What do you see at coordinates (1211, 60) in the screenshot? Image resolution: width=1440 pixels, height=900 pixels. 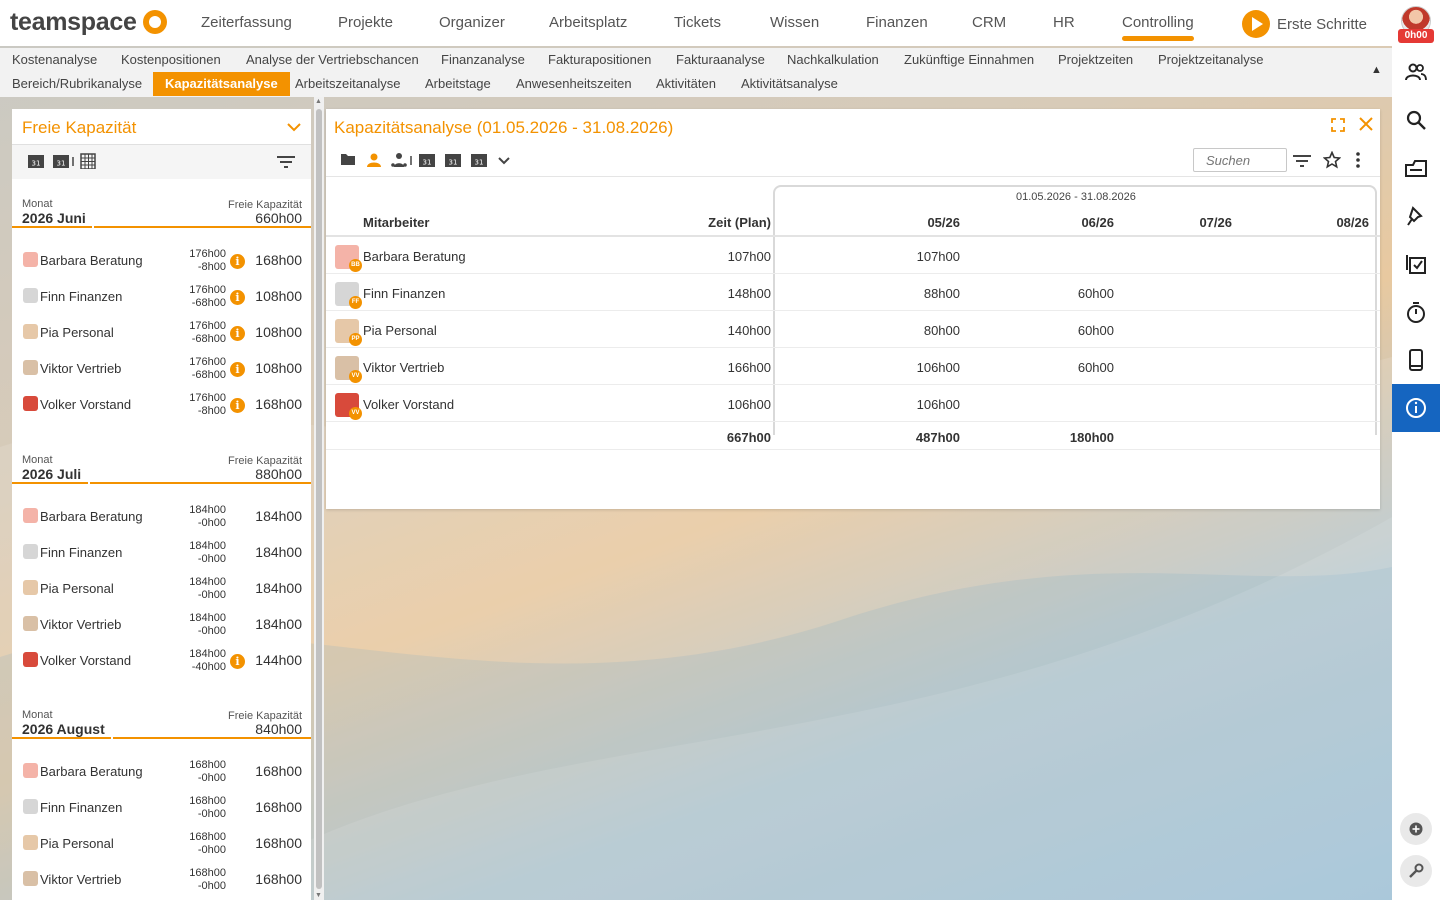 I see `subnav-projektzeitanalyse: Projektzeitanalyse` at bounding box center [1211, 60].